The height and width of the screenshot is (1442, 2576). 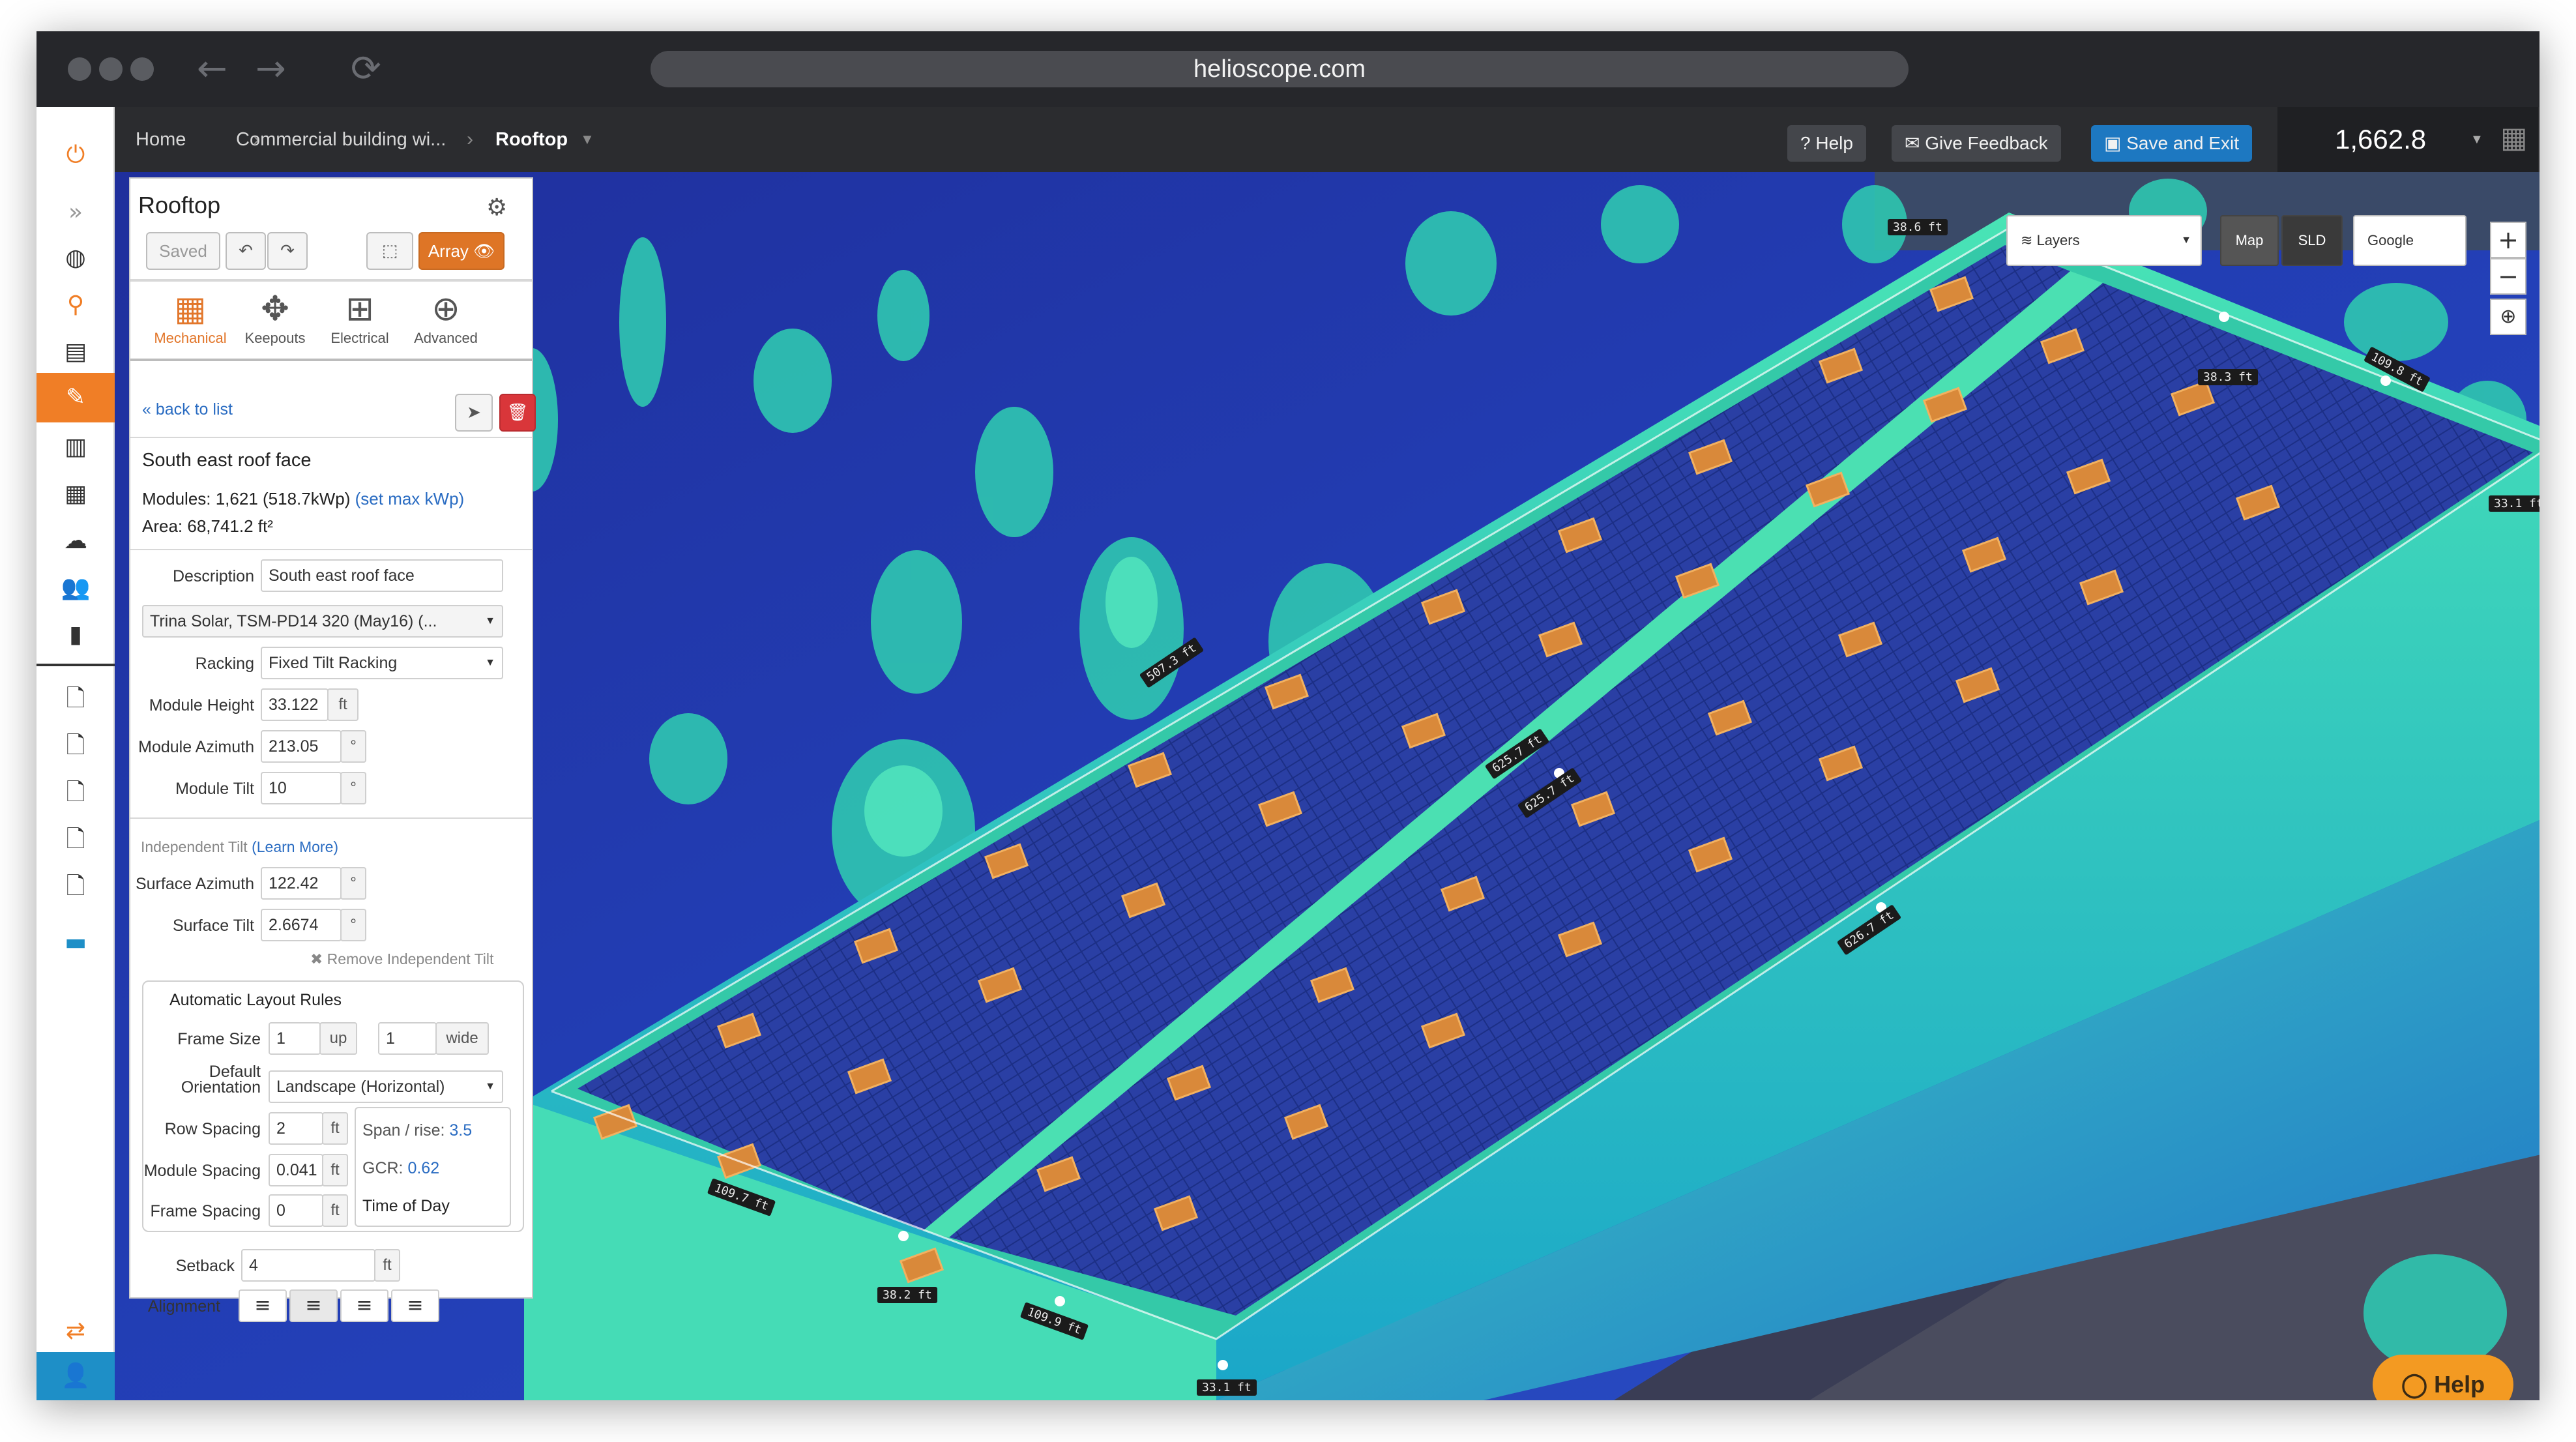 I want to click on layout-icon: ▤, so click(x=76, y=352).